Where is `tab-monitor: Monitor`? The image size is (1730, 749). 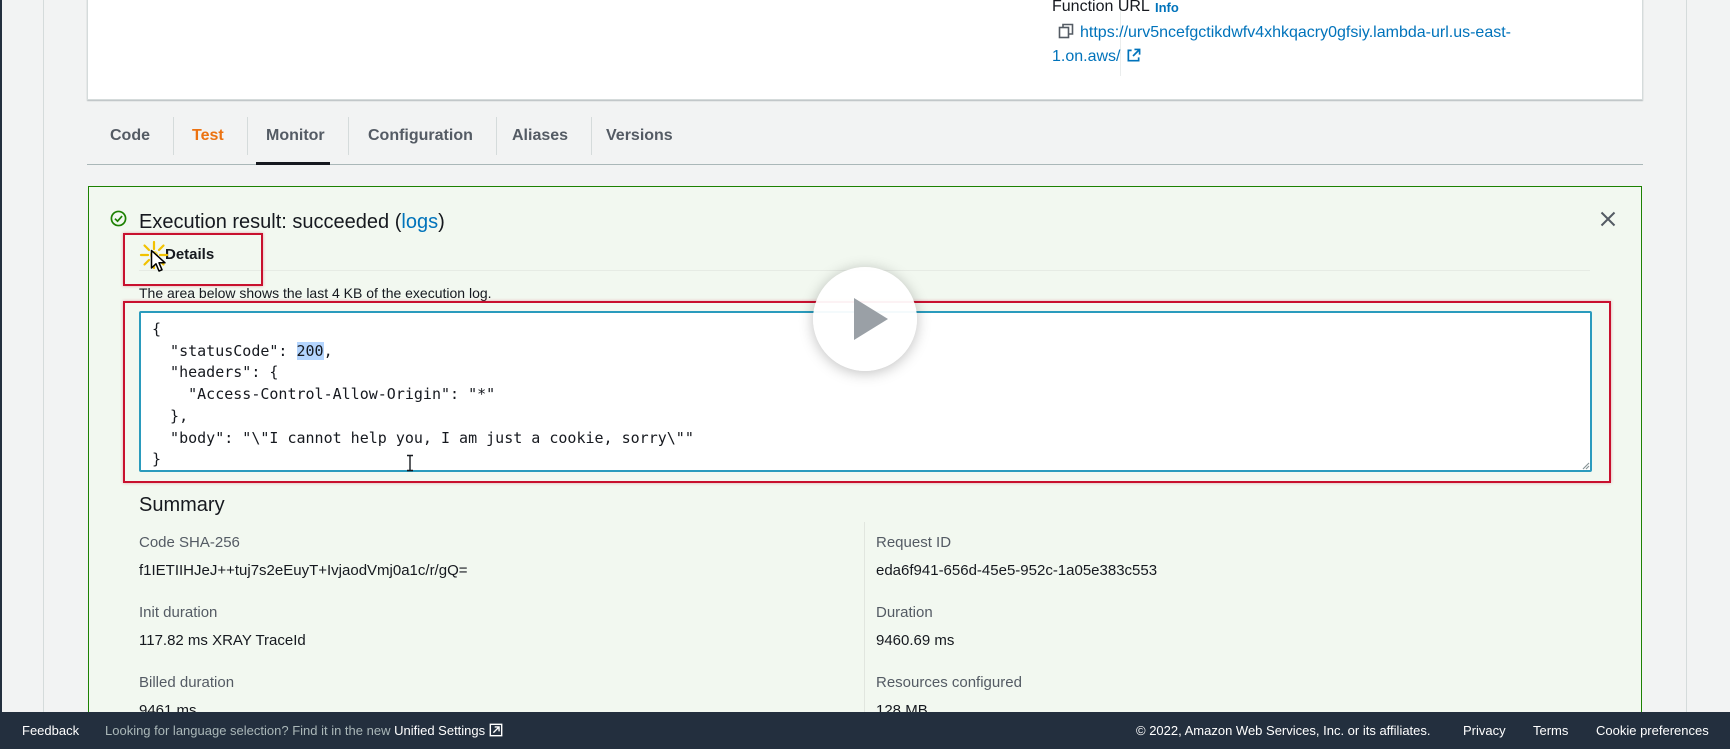 tab-monitor: Monitor is located at coordinates (296, 136).